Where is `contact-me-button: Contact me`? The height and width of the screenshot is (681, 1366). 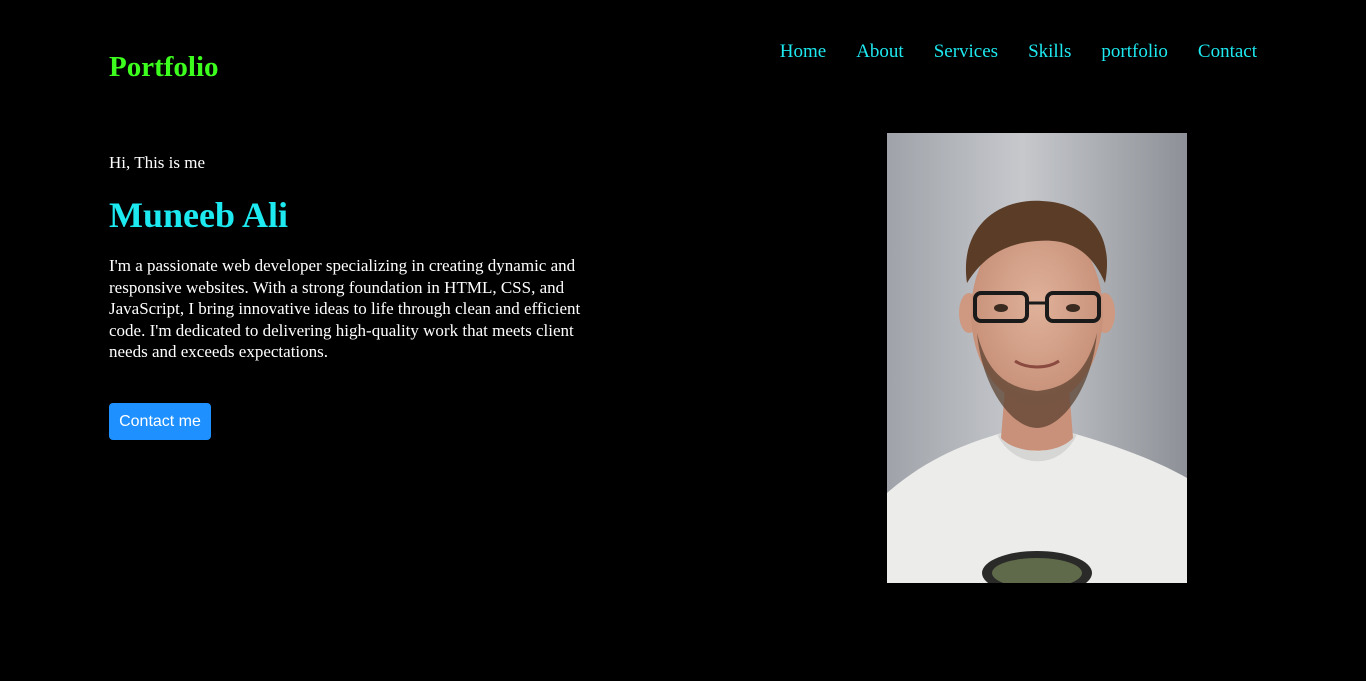
contact-me-button: Contact me is located at coordinates (160, 421).